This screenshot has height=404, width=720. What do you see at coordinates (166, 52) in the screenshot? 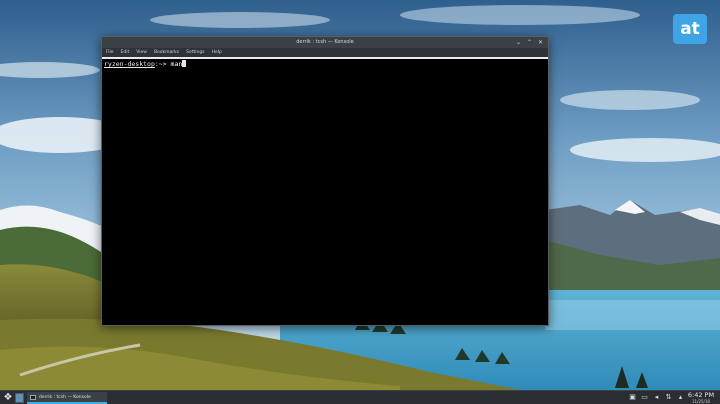
I see `menu-bookmarks: Bookmarks` at bounding box center [166, 52].